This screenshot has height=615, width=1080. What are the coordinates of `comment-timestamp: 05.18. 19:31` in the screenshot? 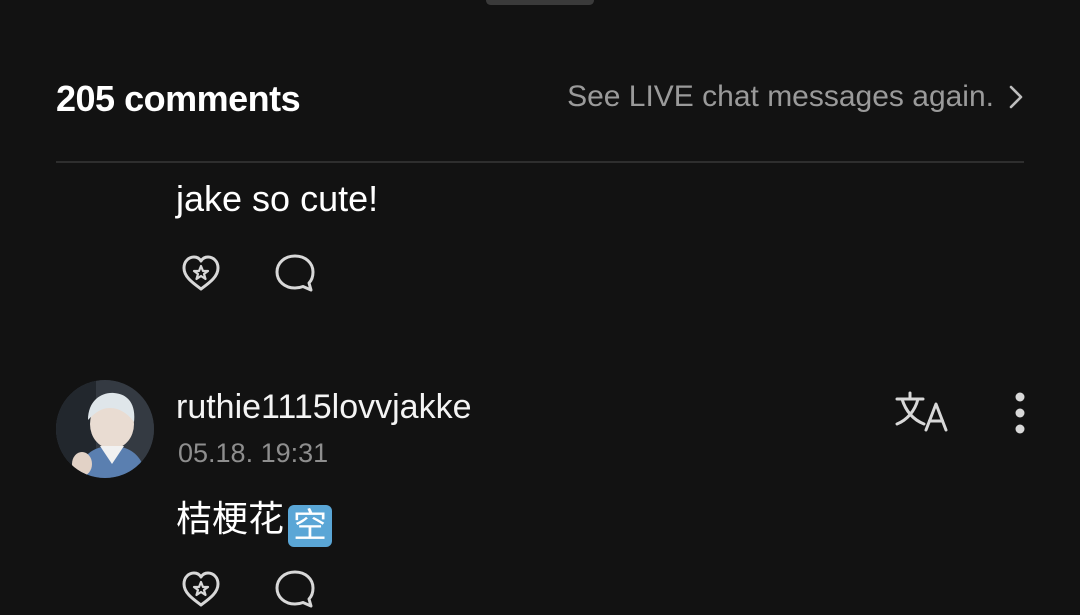 It's located at (253, 453).